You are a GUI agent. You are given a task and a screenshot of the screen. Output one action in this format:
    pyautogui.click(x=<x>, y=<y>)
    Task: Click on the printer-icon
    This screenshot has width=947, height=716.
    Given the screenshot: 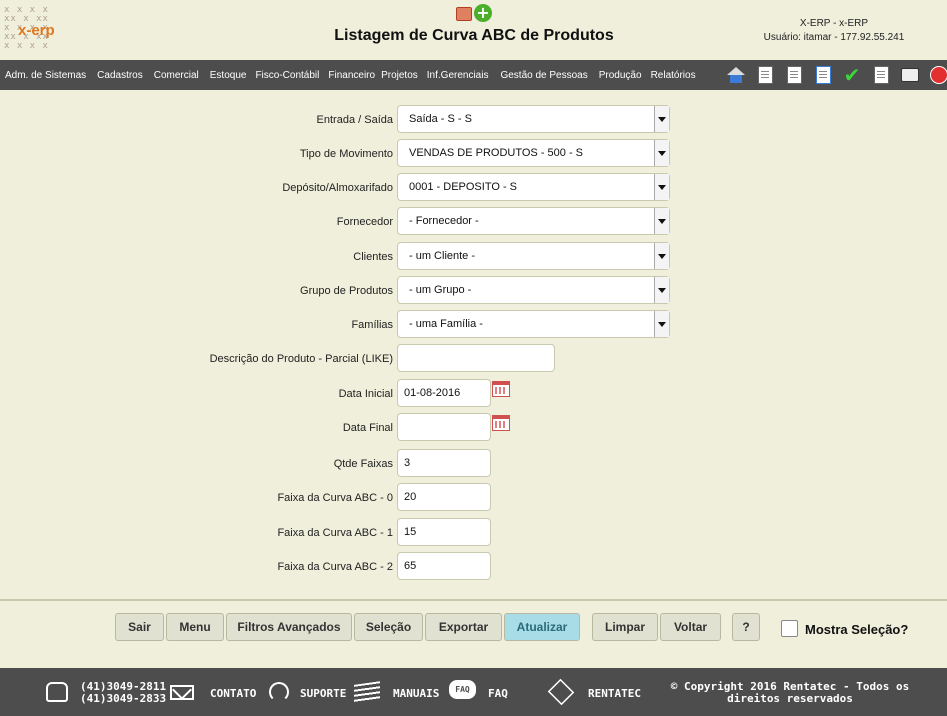 What is the action you would take?
    pyautogui.click(x=910, y=75)
    